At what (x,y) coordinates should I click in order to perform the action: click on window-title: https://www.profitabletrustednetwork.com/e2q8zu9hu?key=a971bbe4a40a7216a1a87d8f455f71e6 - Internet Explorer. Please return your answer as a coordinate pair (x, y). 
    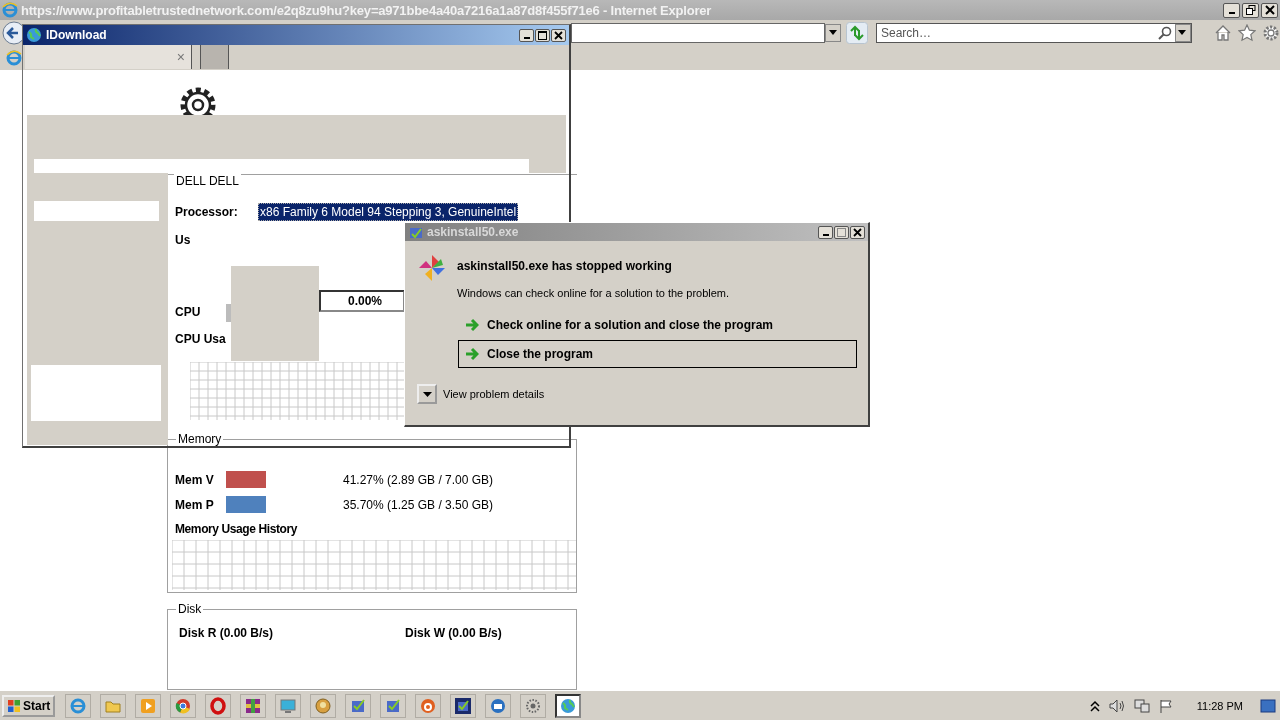
    Looking at the image, I should click on (367, 10).